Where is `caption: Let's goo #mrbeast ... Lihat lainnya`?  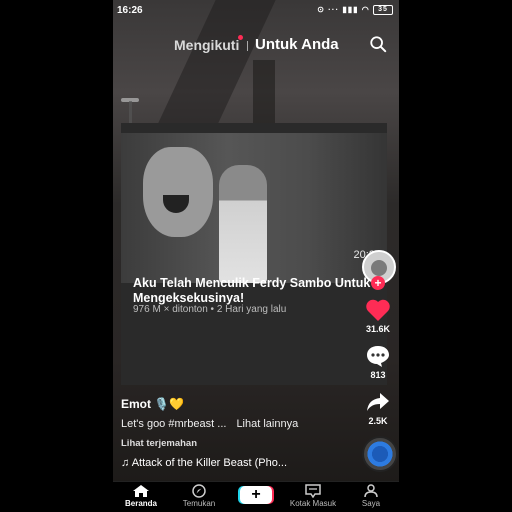 caption: Let's goo #mrbeast ... Lihat lainnya is located at coordinates (209, 424).